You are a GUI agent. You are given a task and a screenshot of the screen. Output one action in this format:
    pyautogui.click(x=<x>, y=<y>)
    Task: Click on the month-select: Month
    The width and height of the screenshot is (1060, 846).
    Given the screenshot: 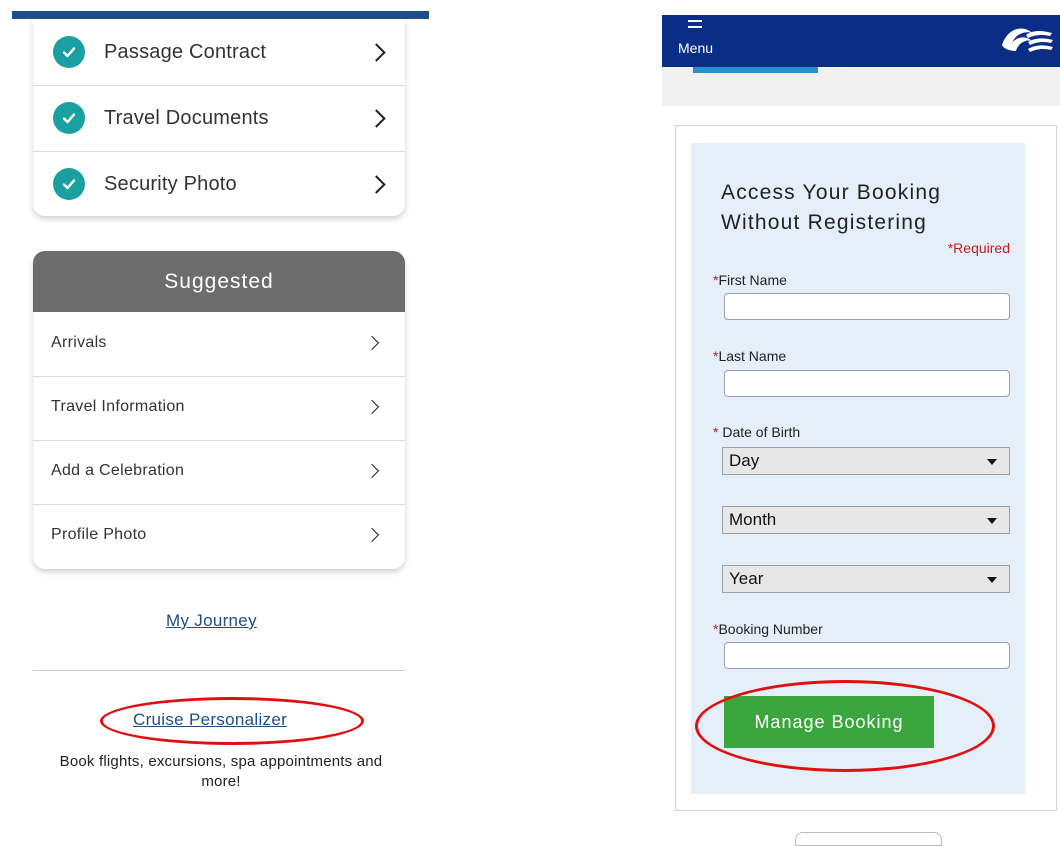 What is the action you would take?
    pyautogui.click(x=866, y=520)
    